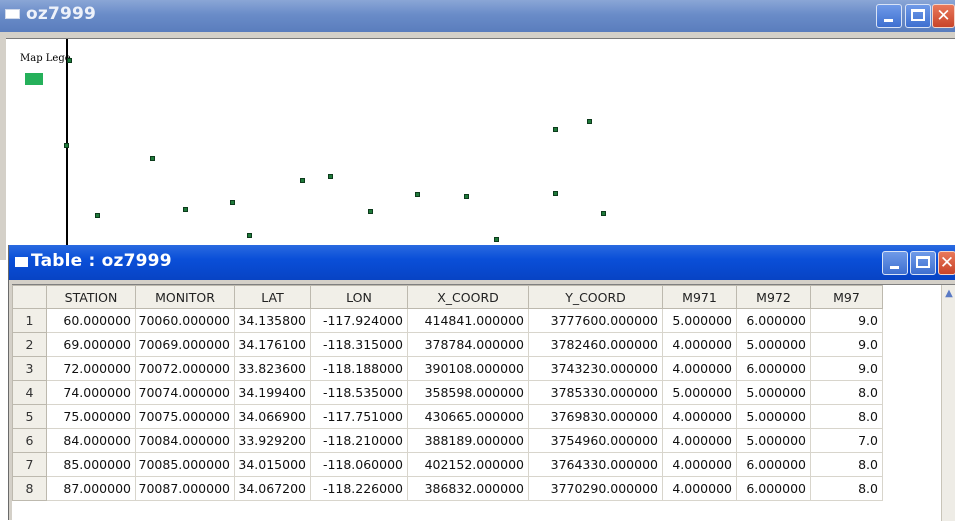  Describe the element at coordinates (918, 16) in the screenshot. I see `map-maximize-button` at that location.